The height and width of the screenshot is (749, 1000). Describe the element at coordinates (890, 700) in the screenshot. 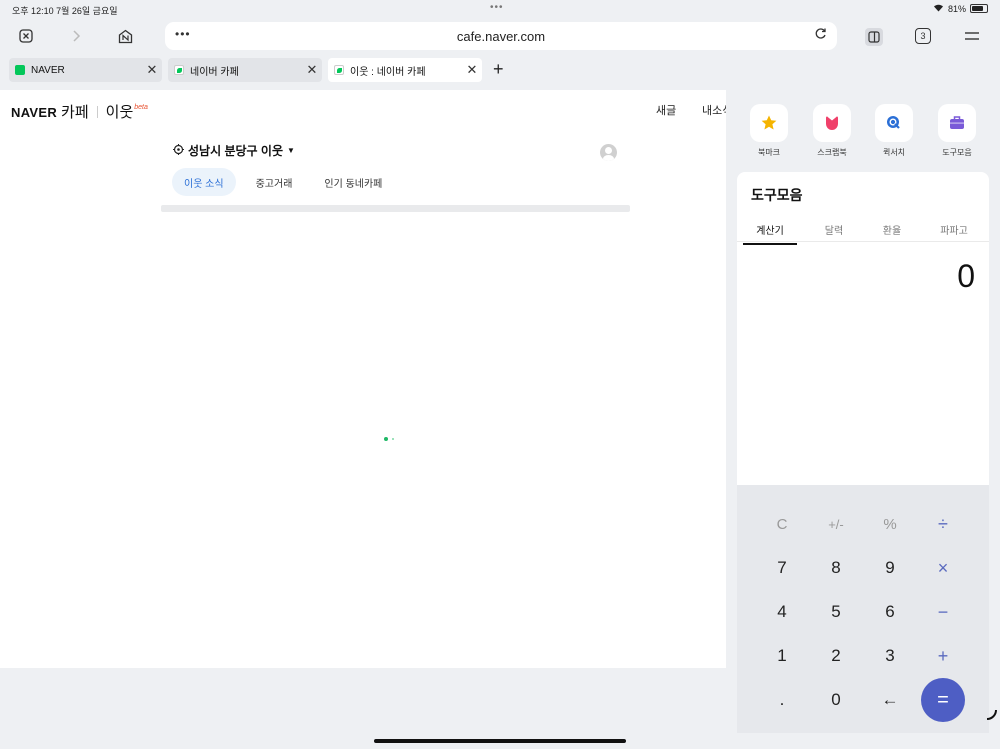

I see `key-backspace: ←` at that location.